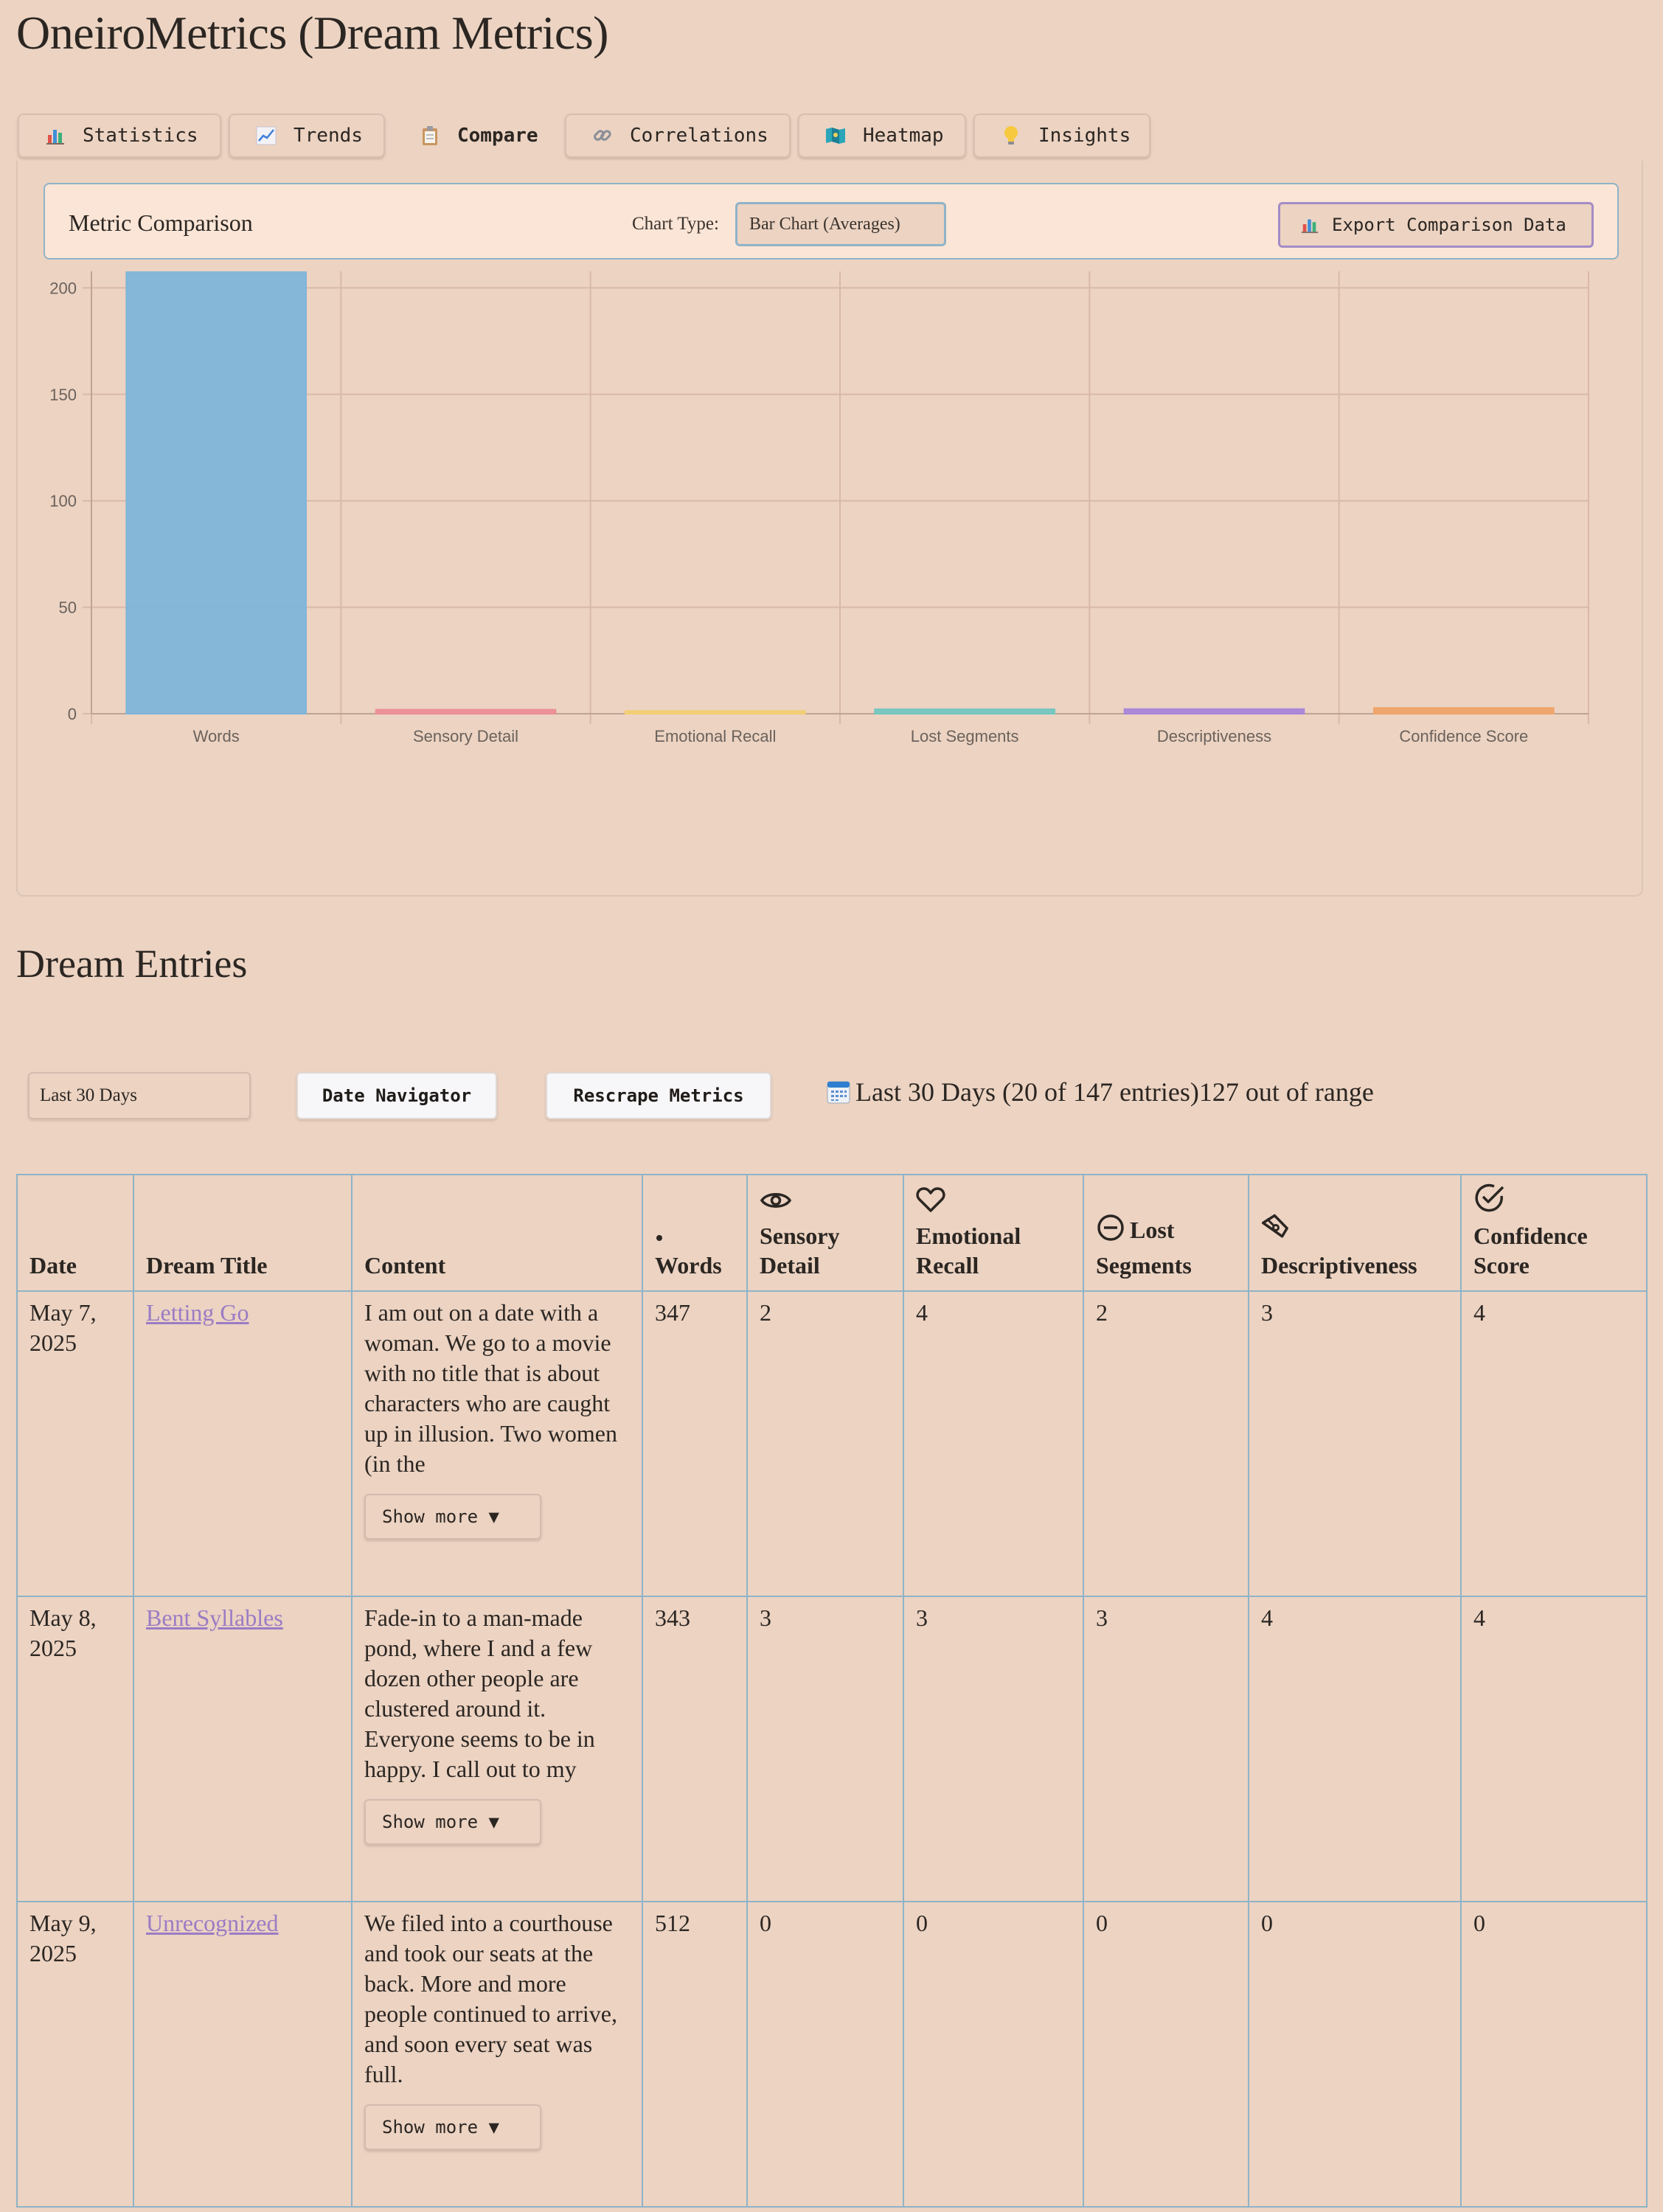  What do you see at coordinates (1449, 225) in the screenshot?
I see `export-button-label: Export Comparison Data` at bounding box center [1449, 225].